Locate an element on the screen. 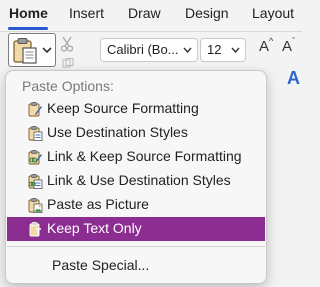 The image size is (320, 287). paste-button is located at coordinates (32, 50).